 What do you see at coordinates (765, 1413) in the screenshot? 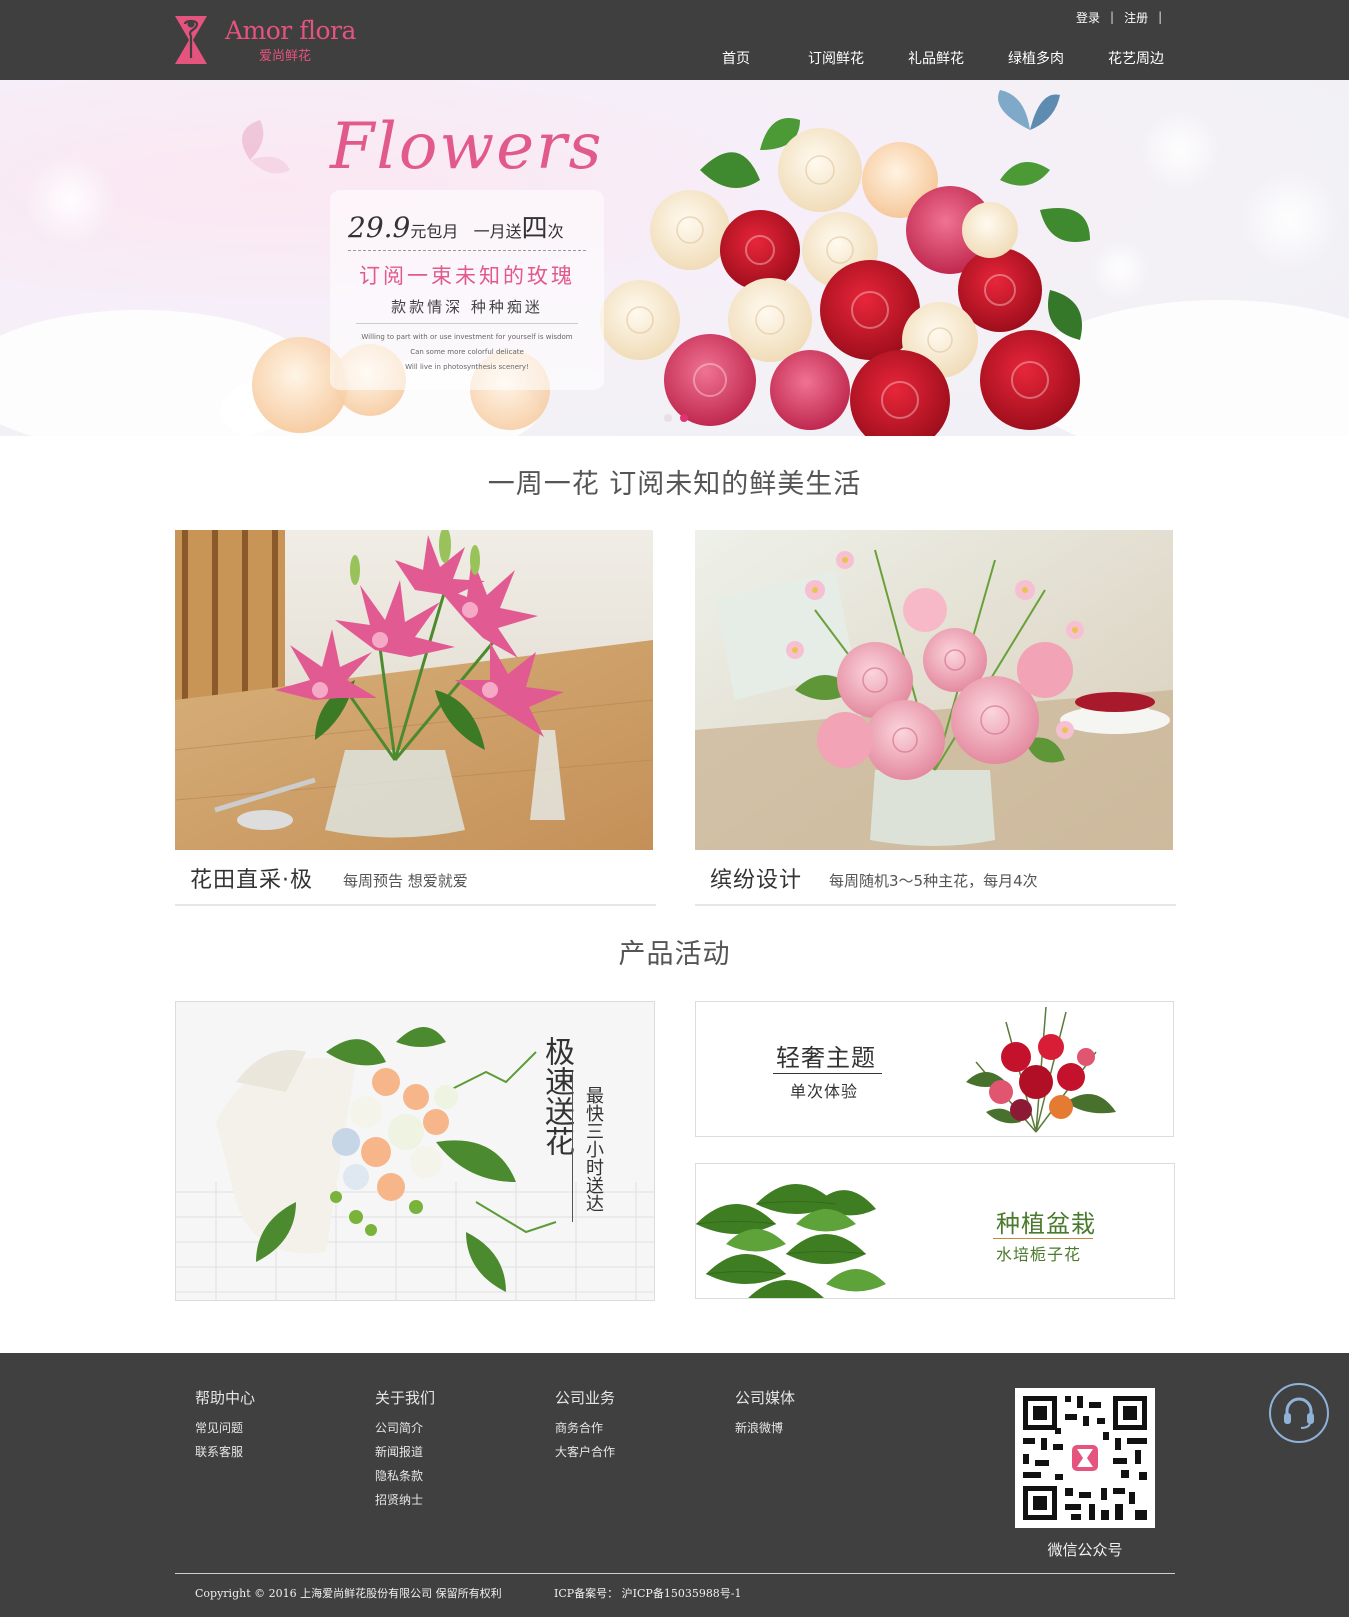
I see `footer-column-media: 公司媒体 新浪微博` at bounding box center [765, 1413].